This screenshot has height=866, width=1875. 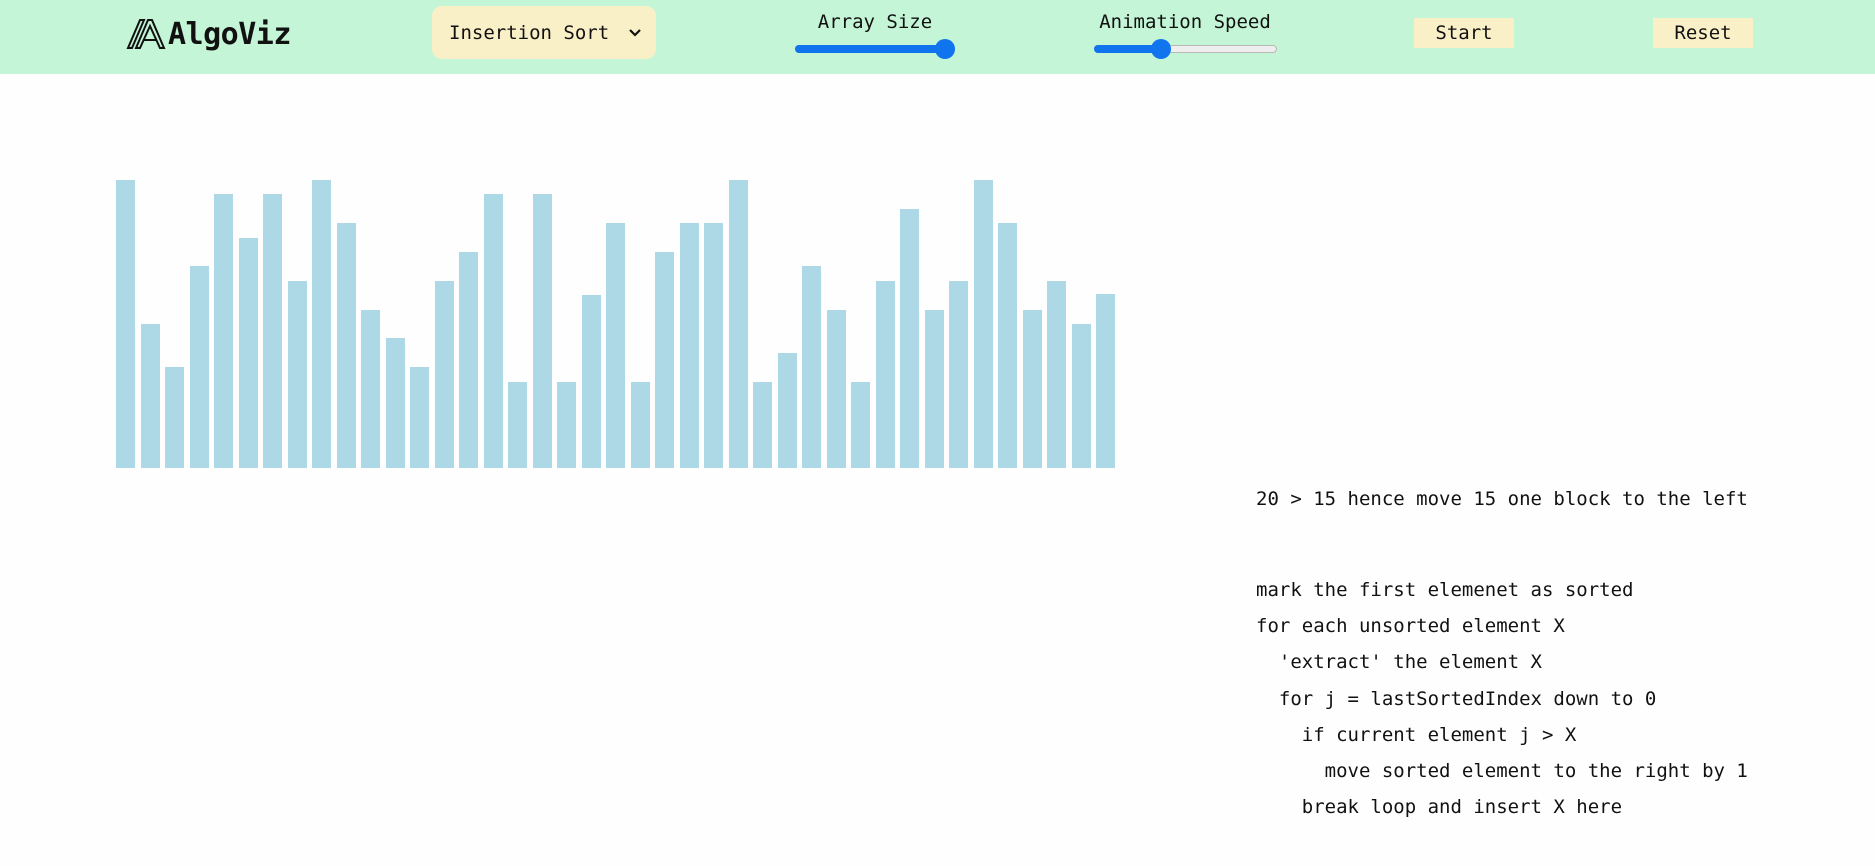 I want to click on animation-speed-control: Animation Speed, so click(x=1185, y=34).